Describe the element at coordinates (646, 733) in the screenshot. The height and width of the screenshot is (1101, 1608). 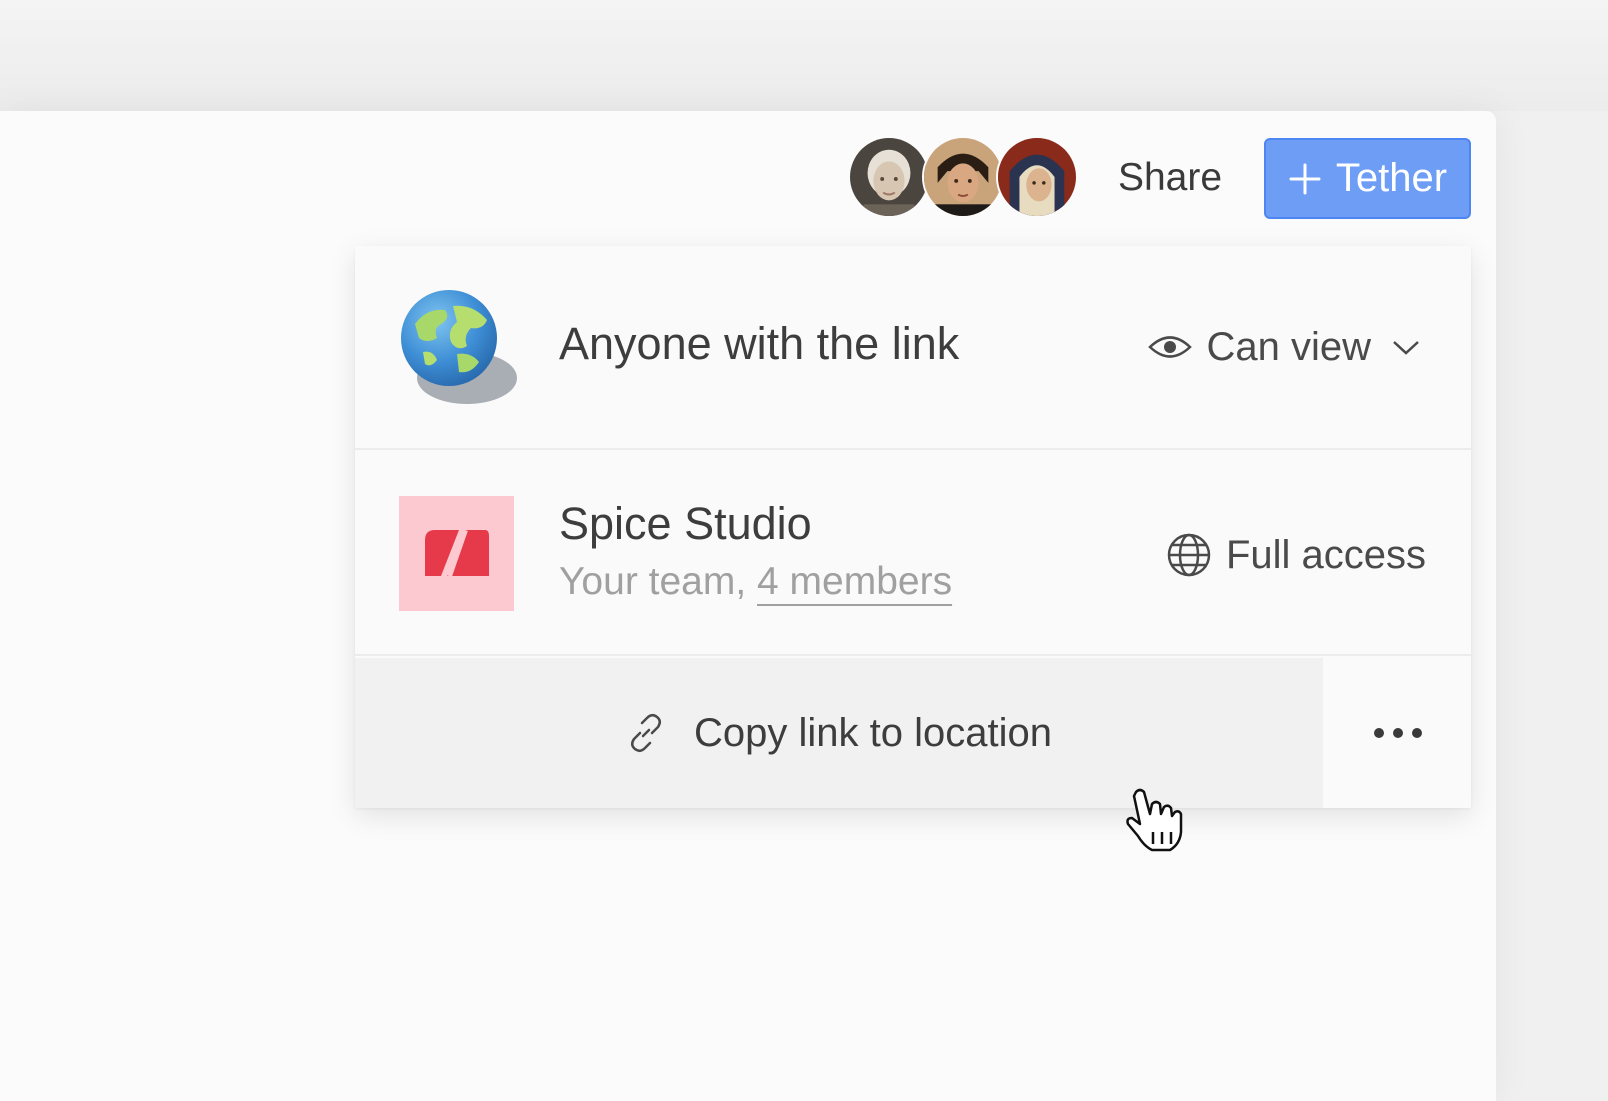
I see `link-icon` at that location.